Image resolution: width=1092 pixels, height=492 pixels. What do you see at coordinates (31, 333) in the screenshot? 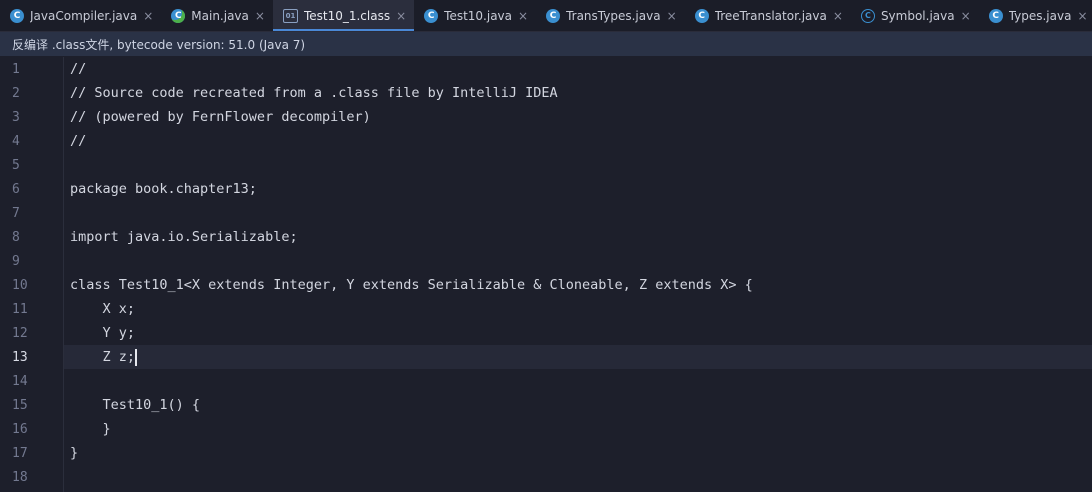
I see `line-number: 12` at bounding box center [31, 333].